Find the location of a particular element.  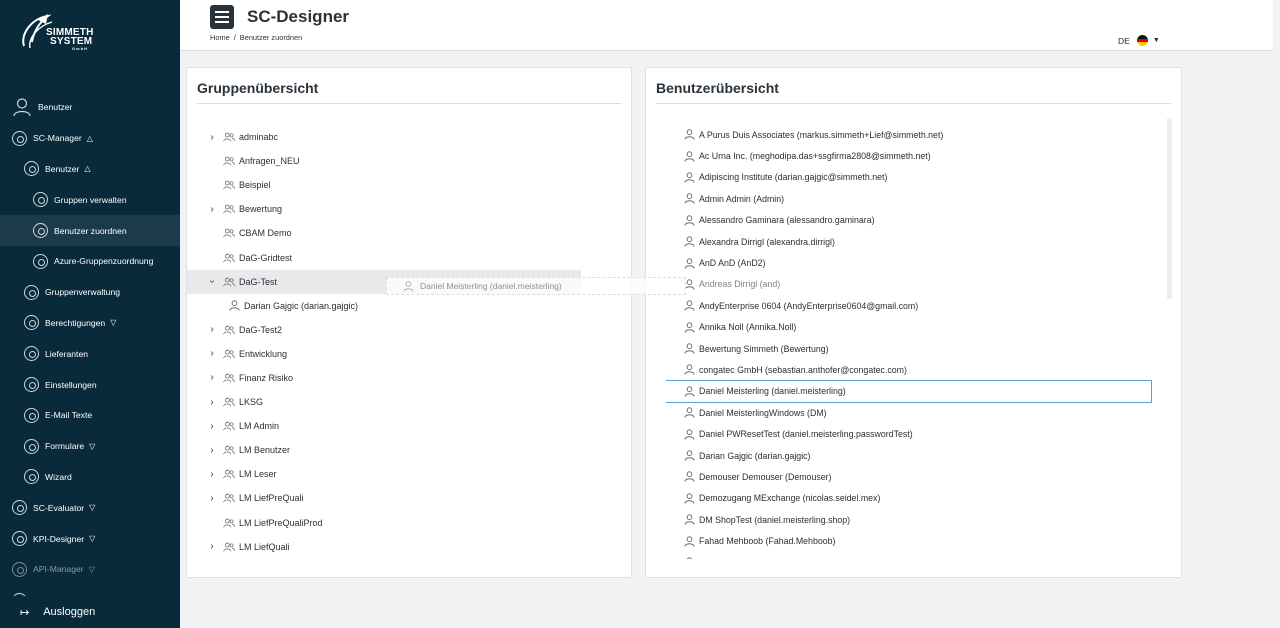

user-list-item: Fahad Mehboob (Fahad.Mehboob) is located at coordinates (919, 540).